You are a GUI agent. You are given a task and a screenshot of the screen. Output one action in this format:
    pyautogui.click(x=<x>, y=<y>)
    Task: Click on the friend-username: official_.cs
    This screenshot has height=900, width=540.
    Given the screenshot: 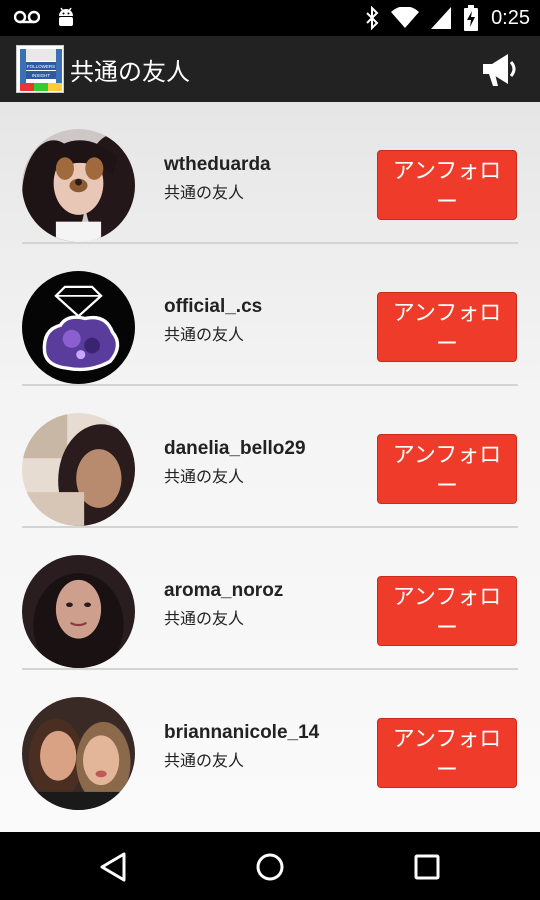 What is the action you would take?
    pyautogui.click(x=213, y=307)
    